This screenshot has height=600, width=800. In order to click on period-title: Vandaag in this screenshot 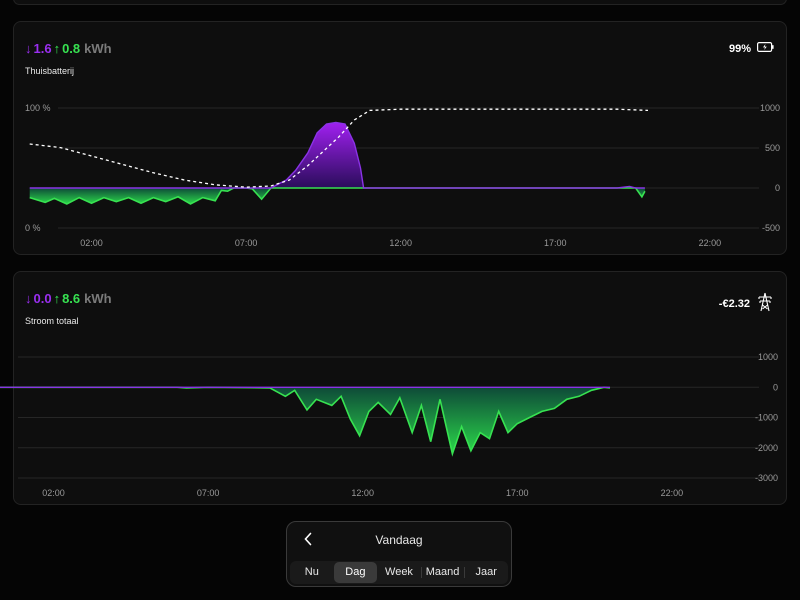, I will do `click(399, 540)`.